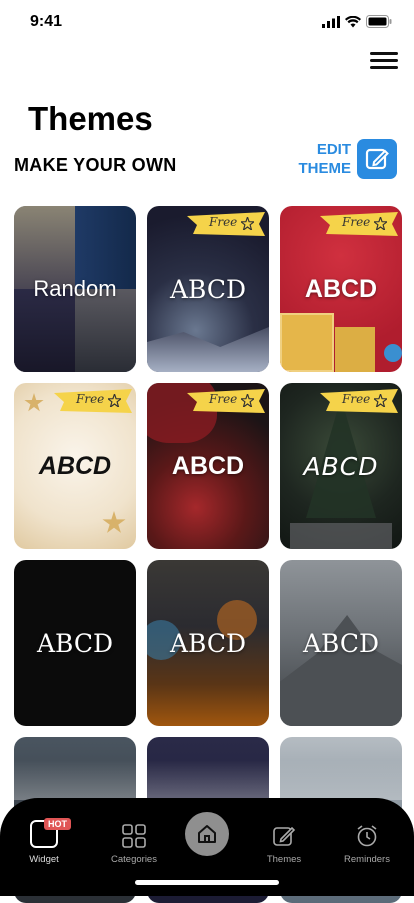 The width and height of the screenshot is (414, 903). I want to click on theme-card-black: ABCD, so click(75, 643).